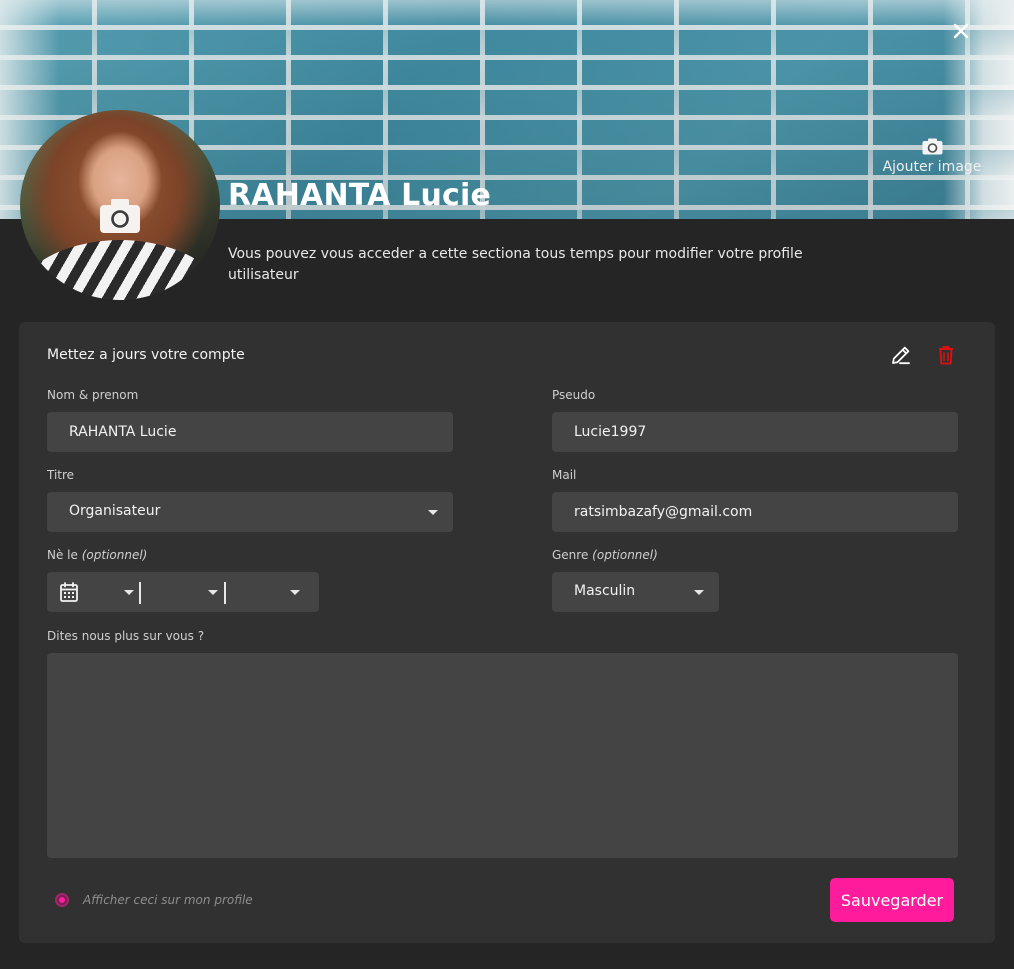 The height and width of the screenshot is (969, 1014). What do you see at coordinates (360, 195) in the screenshot?
I see `profile-name: RAHANTA Lucie` at bounding box center [360, 195].